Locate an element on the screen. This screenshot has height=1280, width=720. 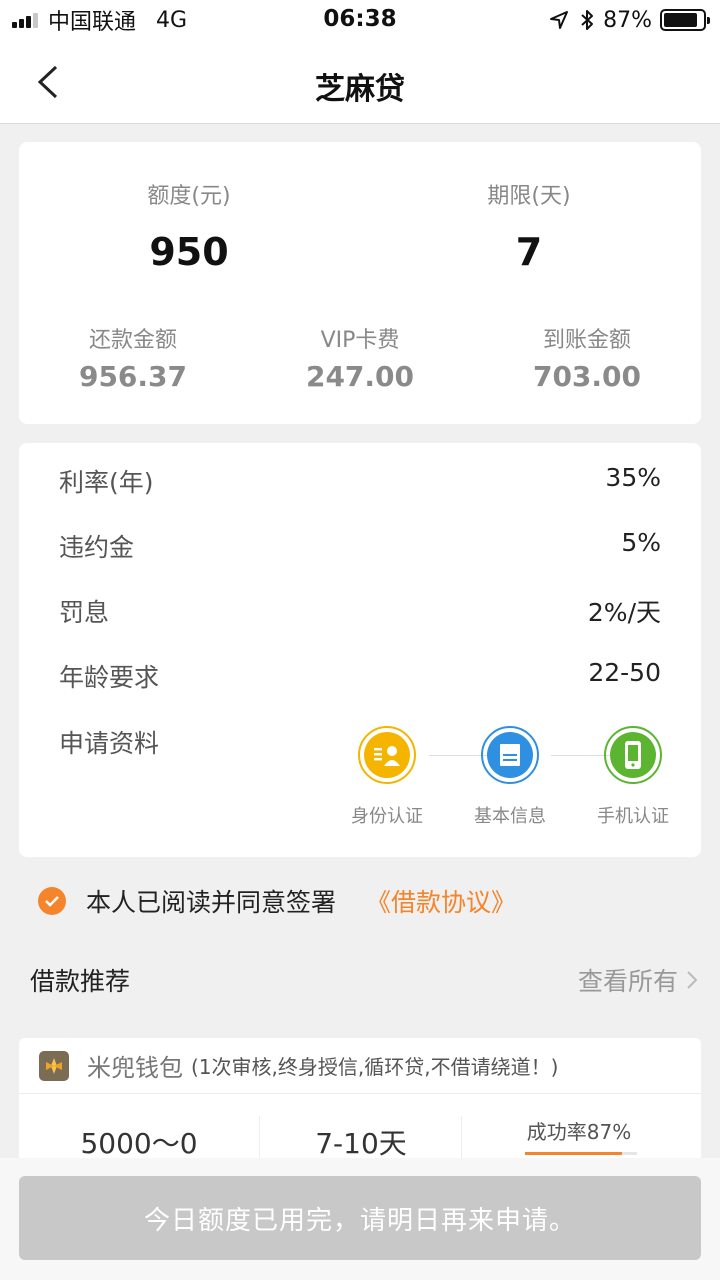
phone-icon is located at coordinates (633, 755).